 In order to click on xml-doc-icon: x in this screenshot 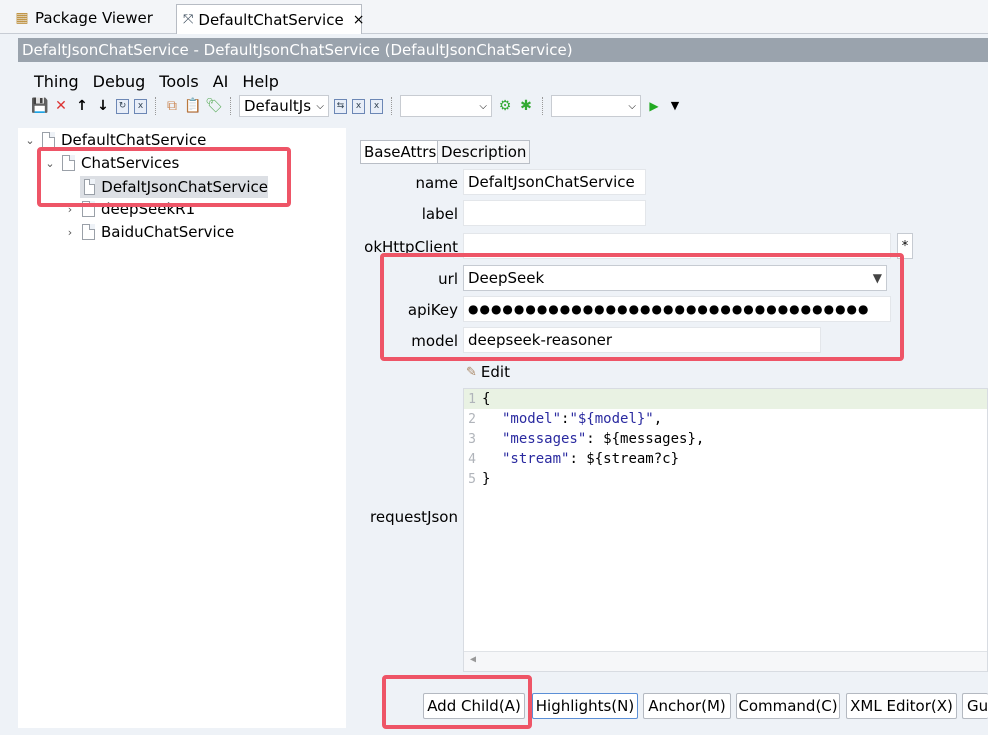, I will do `click(140, 106)`.